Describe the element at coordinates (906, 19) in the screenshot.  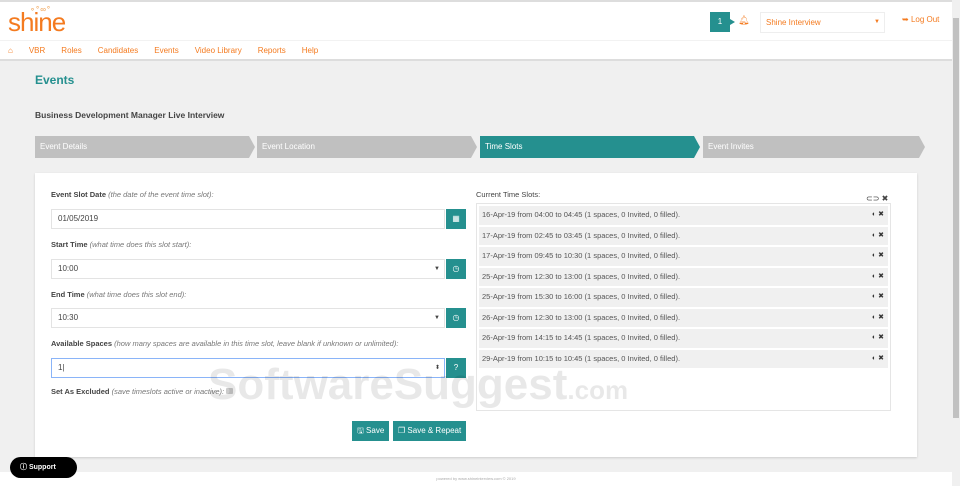
I see `logout-icon: ➥` at that location.